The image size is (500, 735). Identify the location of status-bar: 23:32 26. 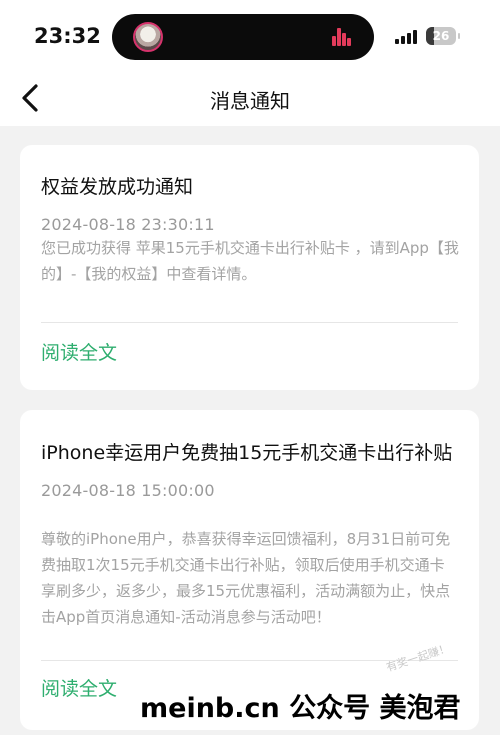
(250, 35).